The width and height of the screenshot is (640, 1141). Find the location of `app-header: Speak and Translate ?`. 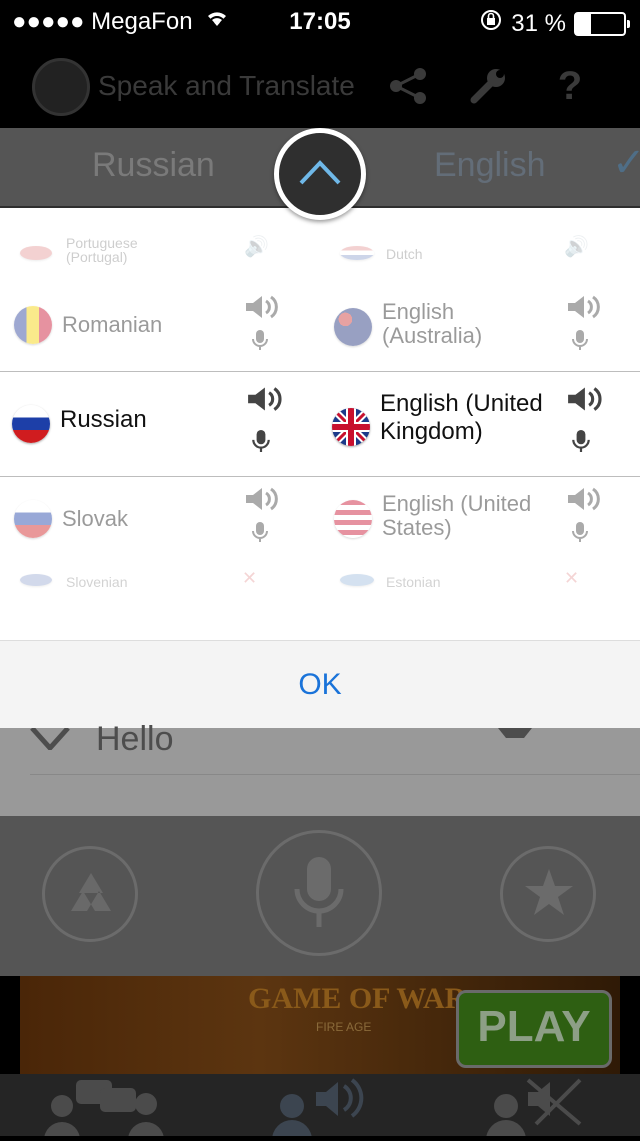

app-header: Speak and Translate ? is located at coordinates (320, 85).